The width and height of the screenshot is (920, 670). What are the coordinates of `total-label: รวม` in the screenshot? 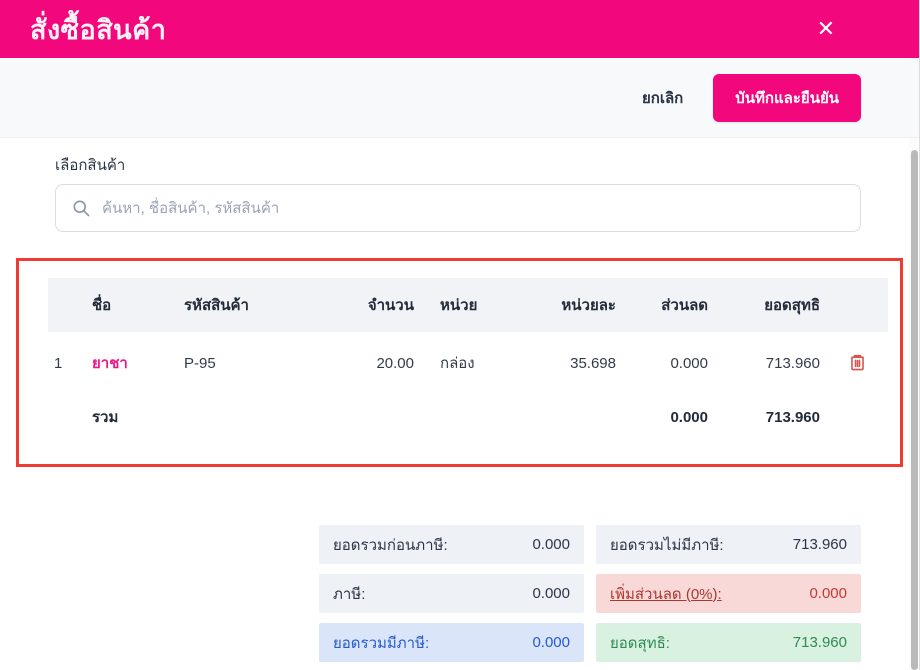 It's located at (105, 417).